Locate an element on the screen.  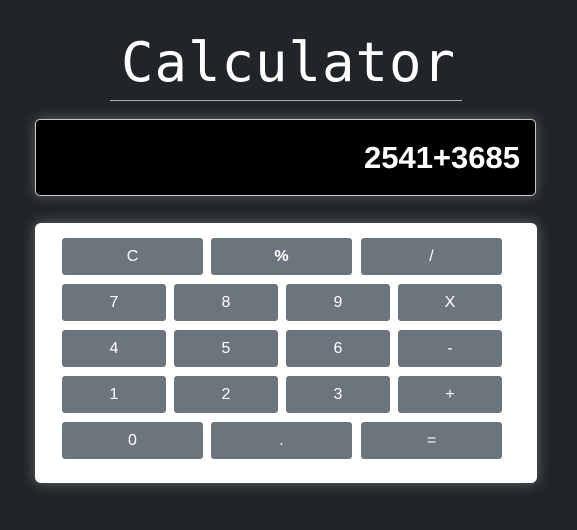
digit-4-button: 4 is located at coordinates (114, 348).